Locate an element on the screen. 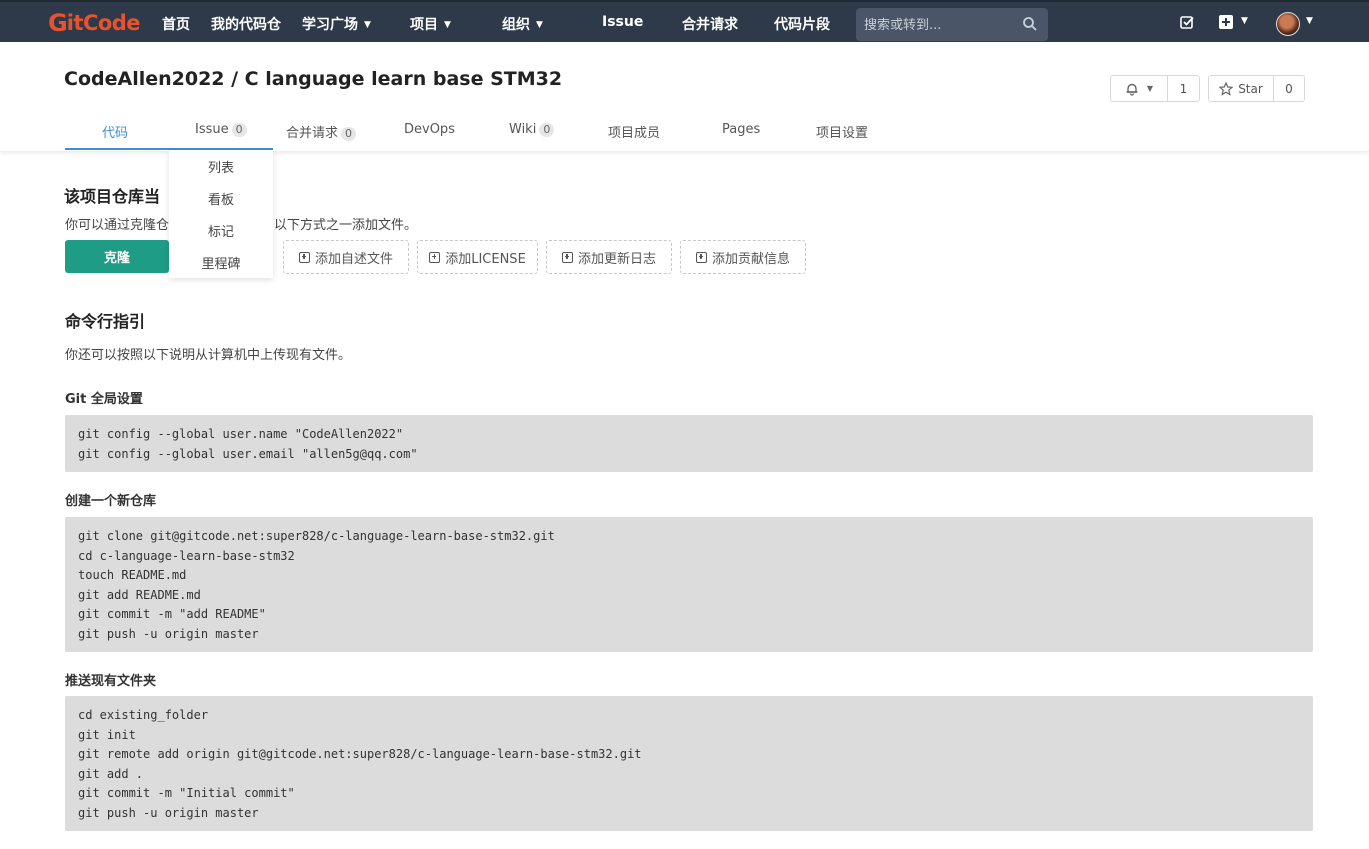 This screenshot has width=1369, height=849. tab-merge-requests: 合并请求 0 is located at coordinates (321, 131).